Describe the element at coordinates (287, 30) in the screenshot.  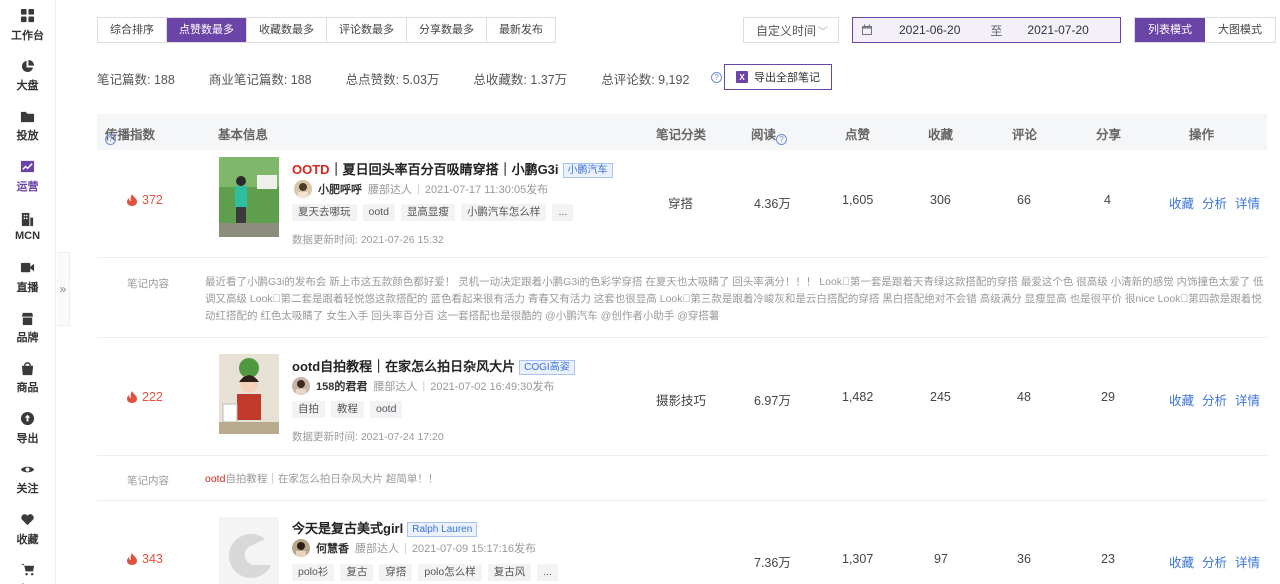
I see `sort-tab-collects: 收藏数最多` at that location.